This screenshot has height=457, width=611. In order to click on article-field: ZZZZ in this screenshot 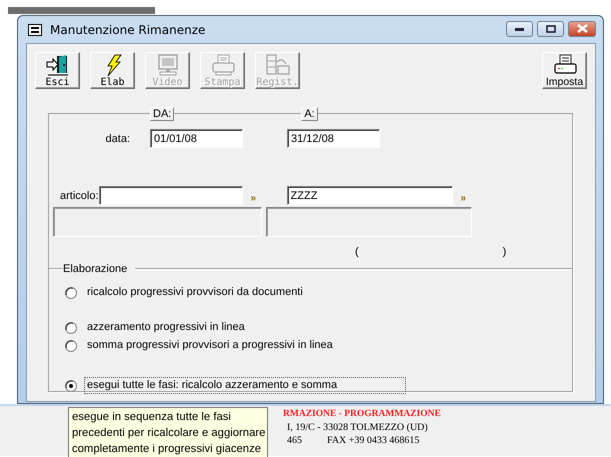, I will do `click(369, 195)`.